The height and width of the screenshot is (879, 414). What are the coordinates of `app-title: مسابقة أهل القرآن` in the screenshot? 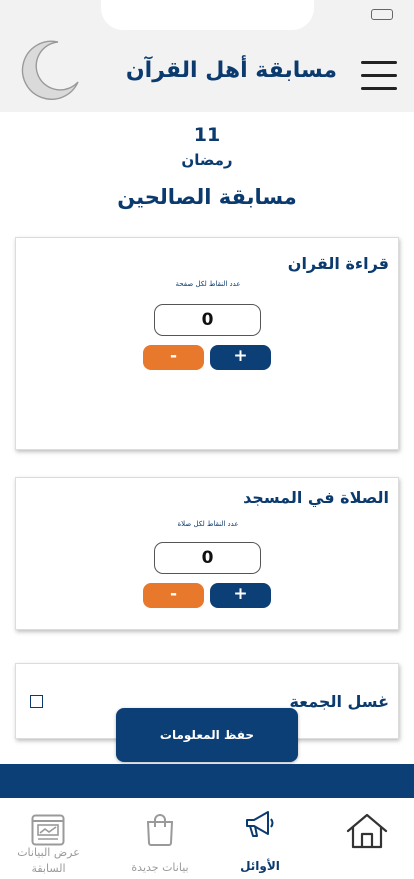 It's located at (231, 70).